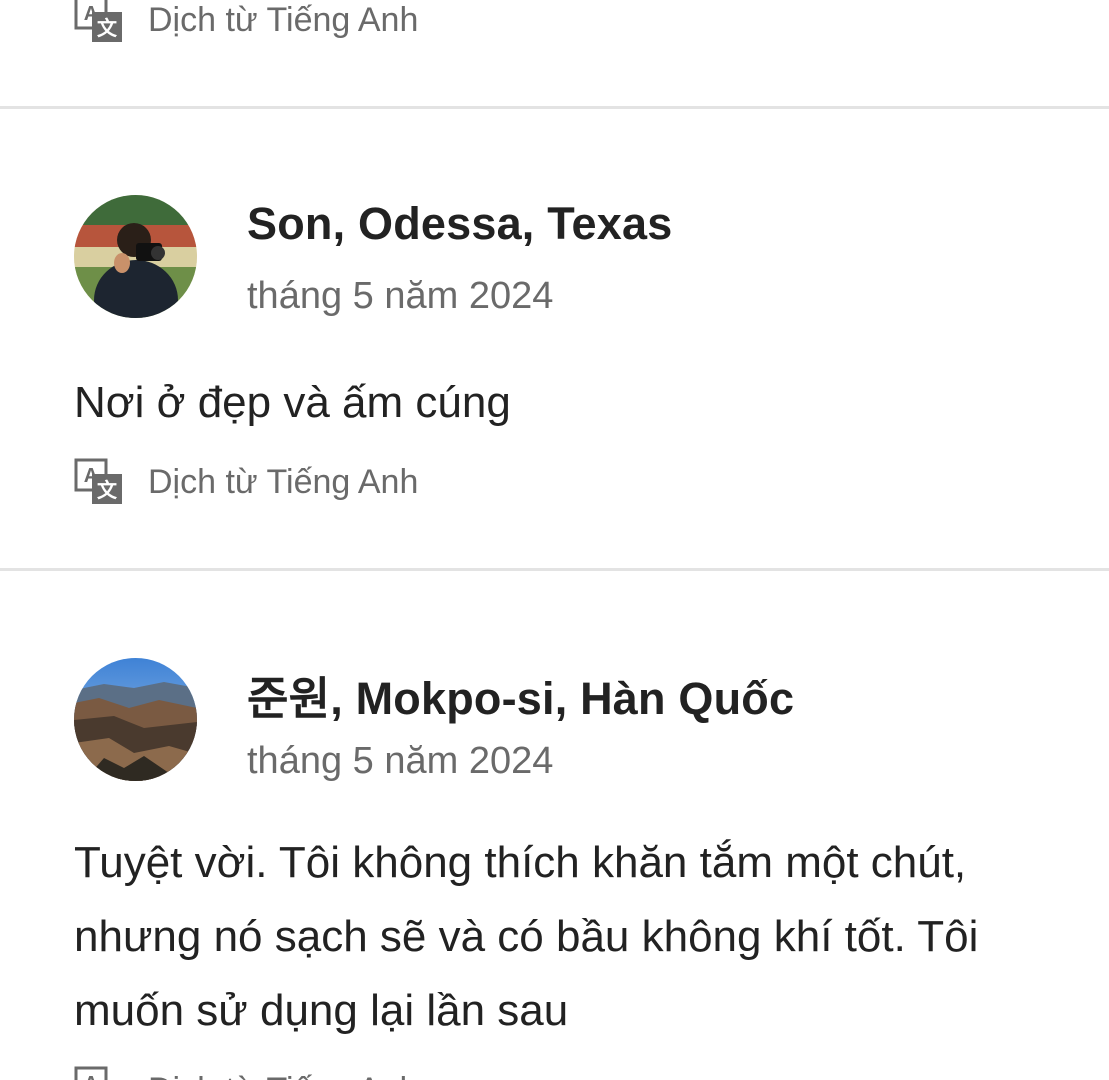 The image size is (1109, 1080). What do you see at coordinates (91, 1076) in the screenshot?
I see `svg-text: A` at bounding box center [91, 1076].